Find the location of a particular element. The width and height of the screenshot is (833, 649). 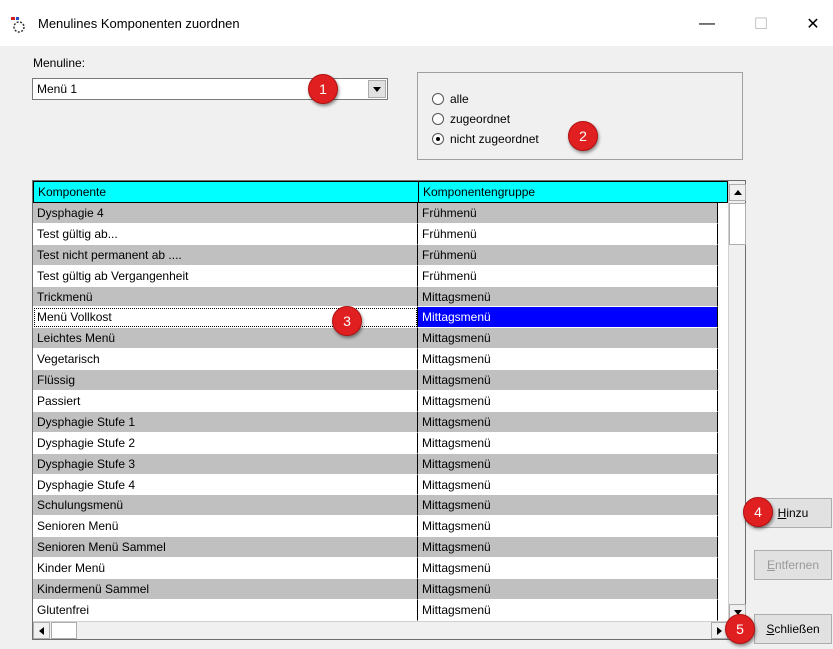

radio-circle-icon is located at coordinates (438, 99).